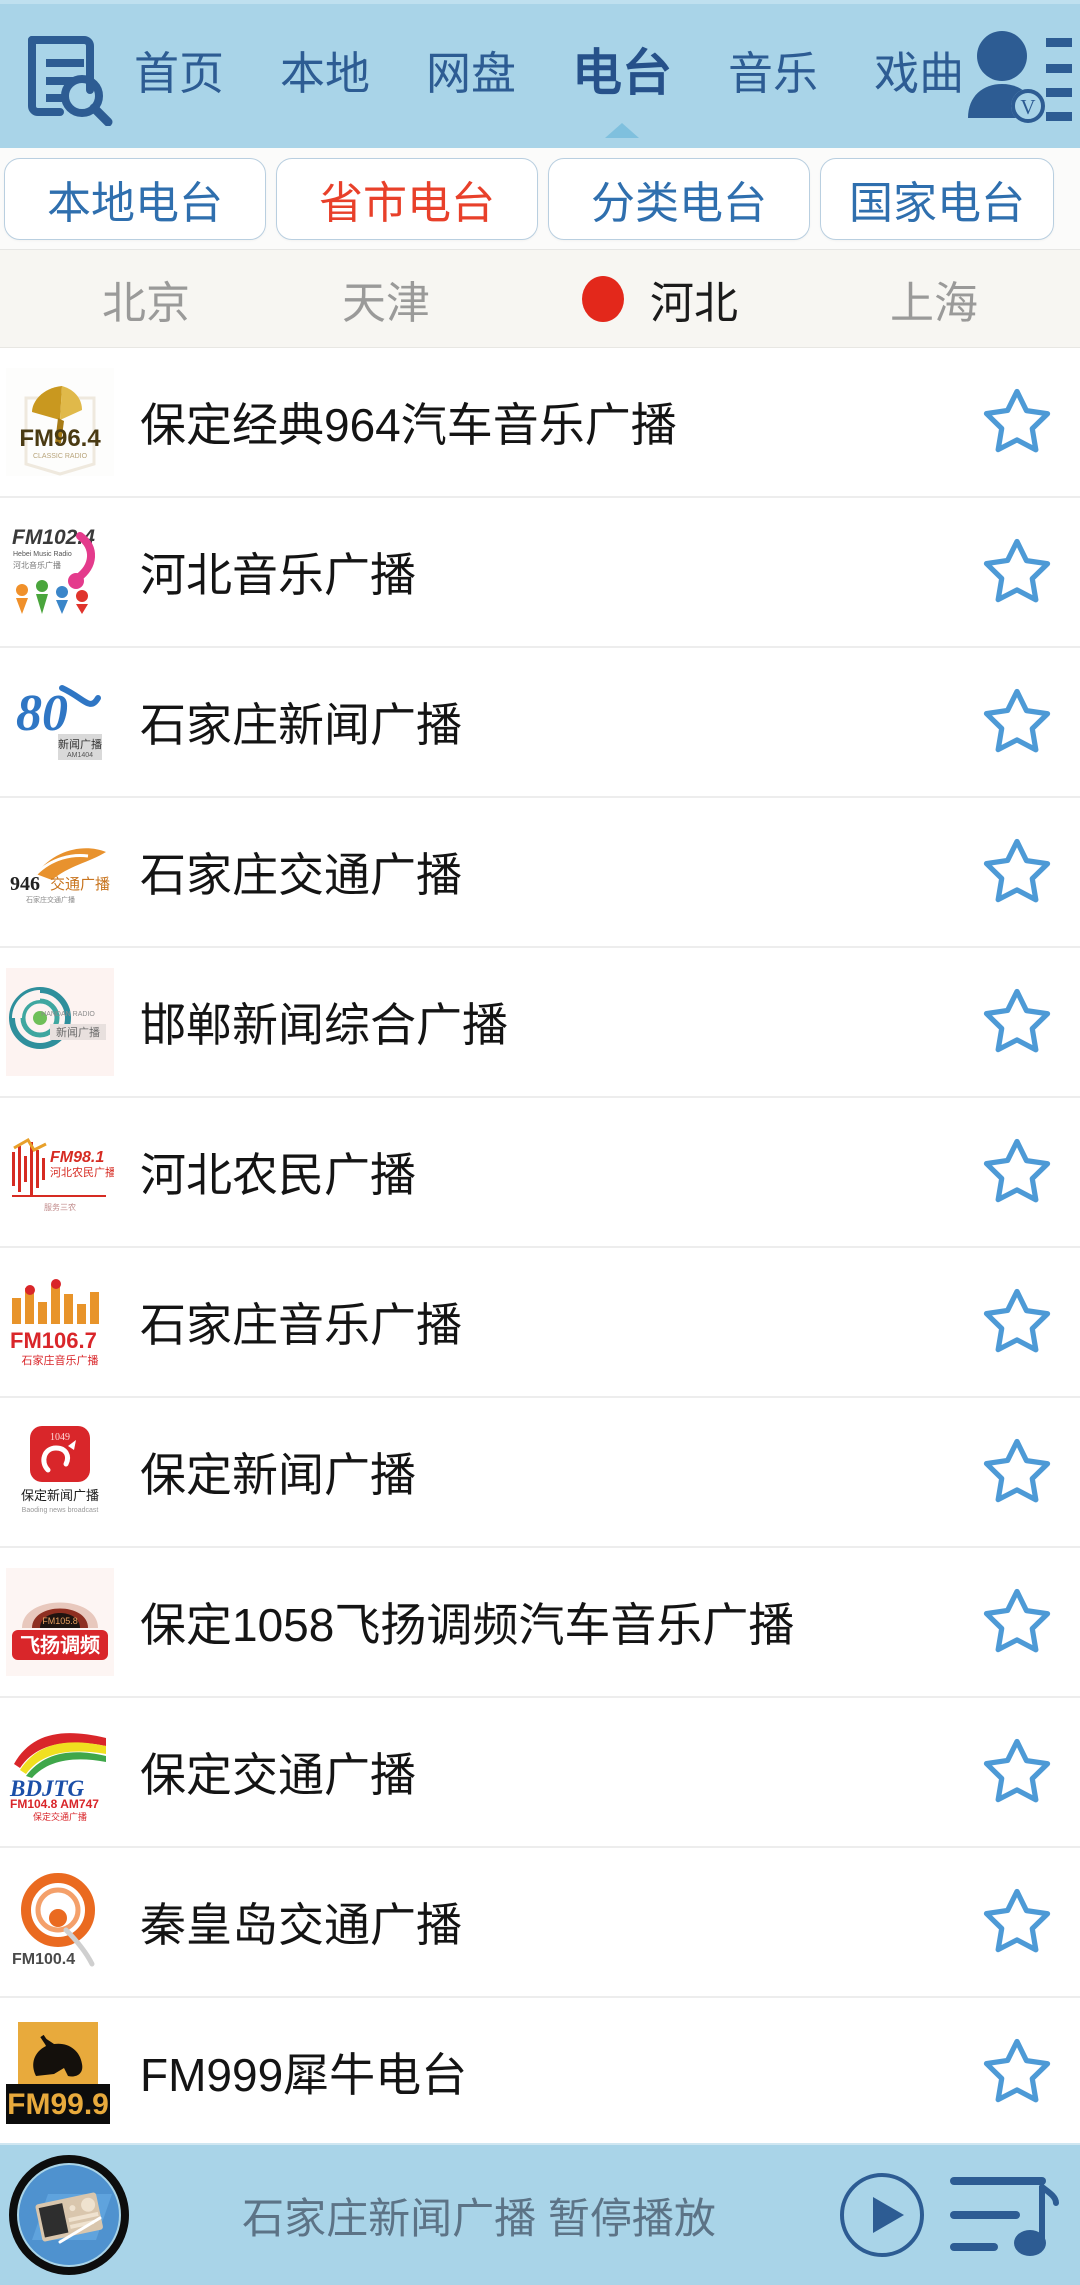 The image size is (1080, 2285). I want to click on radio-category-chips: 本地电台 省市电台 分类电台 国家电台, so click(540, 199).